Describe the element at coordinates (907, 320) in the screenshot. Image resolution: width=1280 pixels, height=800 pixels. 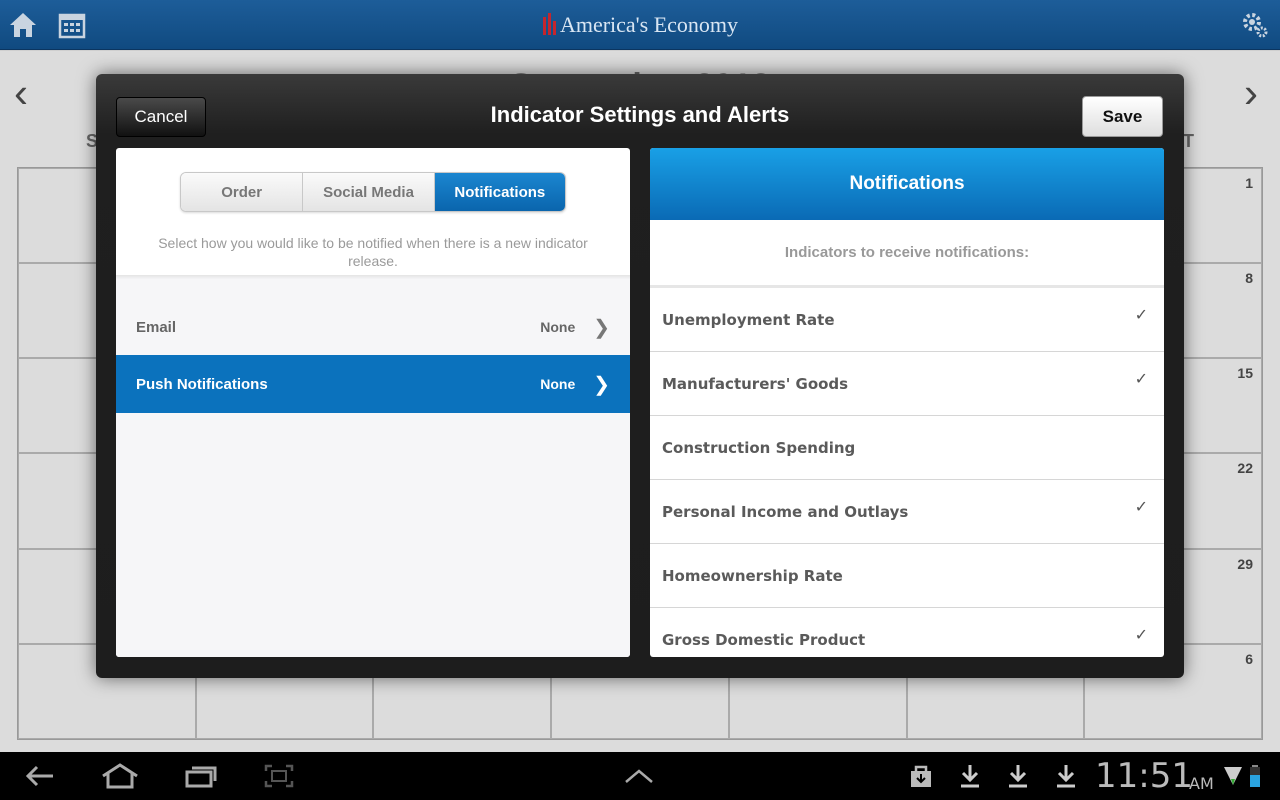
I see `indicator-item: Unemployment Rate ✓` at that location.